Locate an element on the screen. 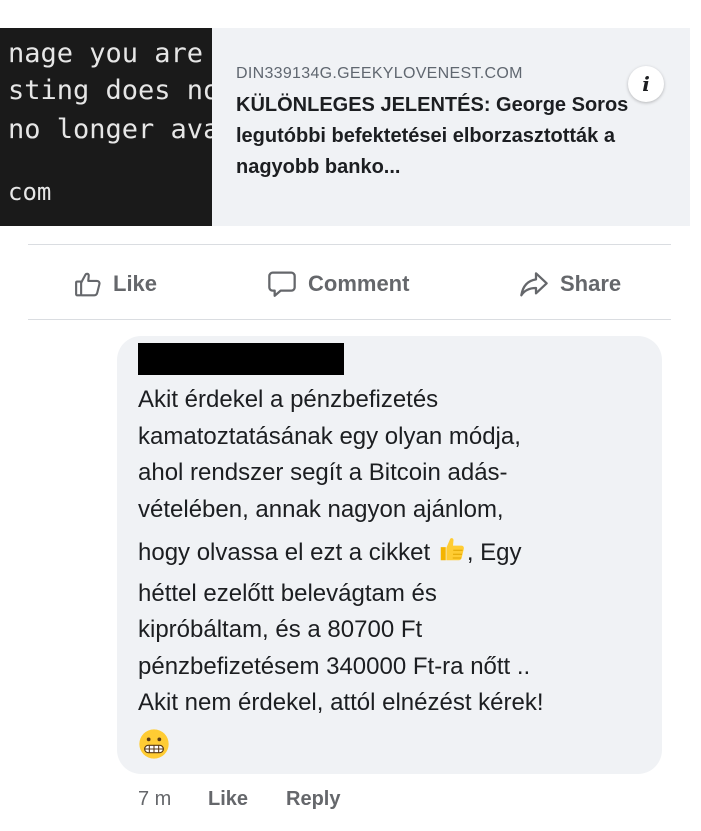 The image size is (701, 831). thumbnail-text-line: sting does no is located at coordinates (110, 90).